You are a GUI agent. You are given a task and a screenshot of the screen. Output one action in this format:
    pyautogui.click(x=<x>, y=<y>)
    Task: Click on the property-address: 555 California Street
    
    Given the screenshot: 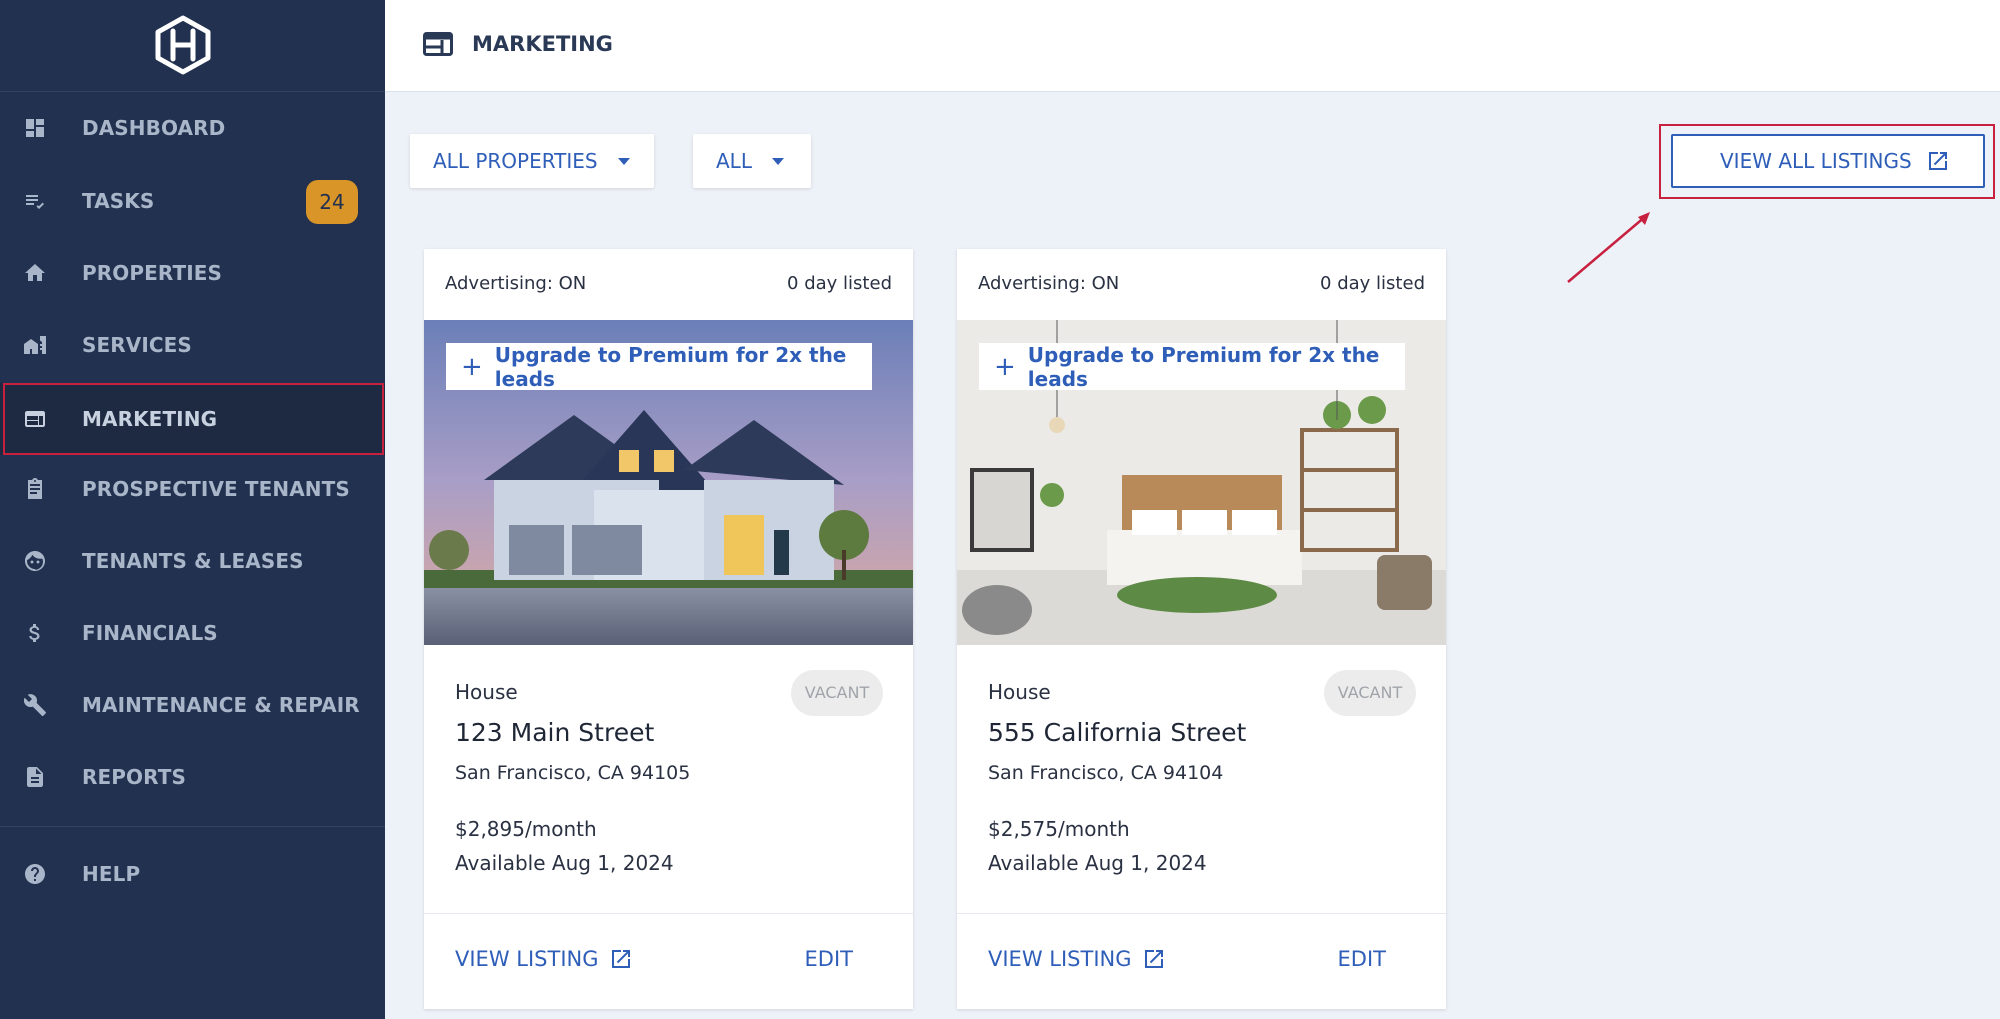 What is the action you would take?
    pyautogui.click(x=1117, y=732)
    